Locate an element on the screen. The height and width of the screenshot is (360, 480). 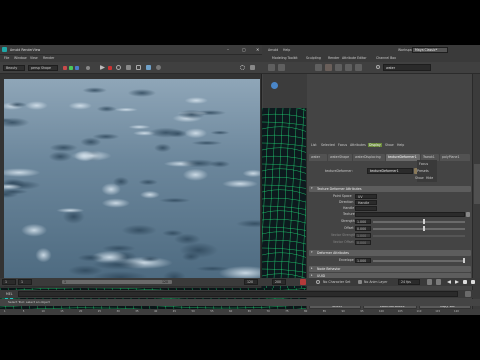
menu-view: View is located at coordinates (34, 58).